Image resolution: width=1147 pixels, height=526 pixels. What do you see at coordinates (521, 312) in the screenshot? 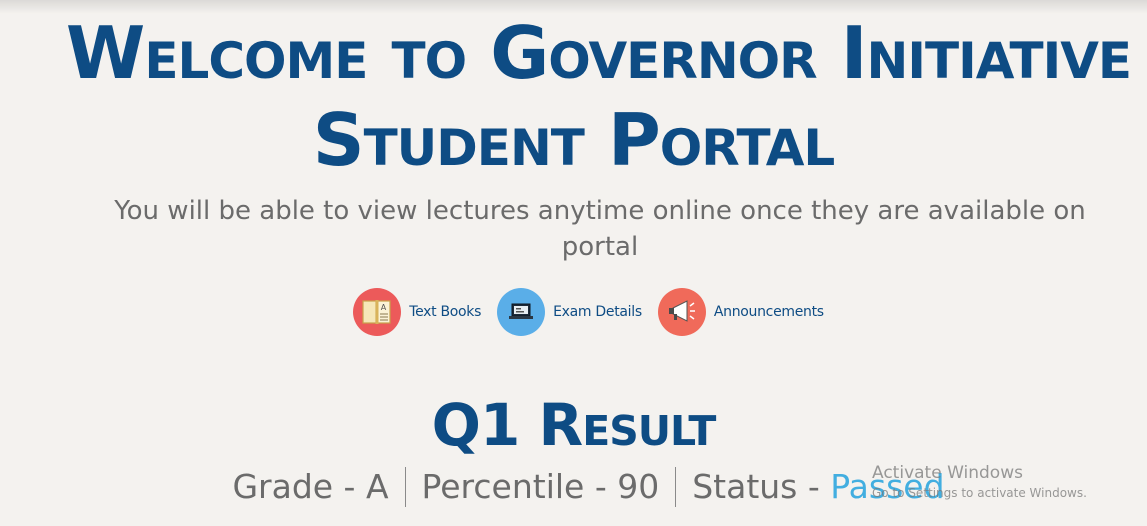
I see `laptop-icon` at bounding box center [521, 312].